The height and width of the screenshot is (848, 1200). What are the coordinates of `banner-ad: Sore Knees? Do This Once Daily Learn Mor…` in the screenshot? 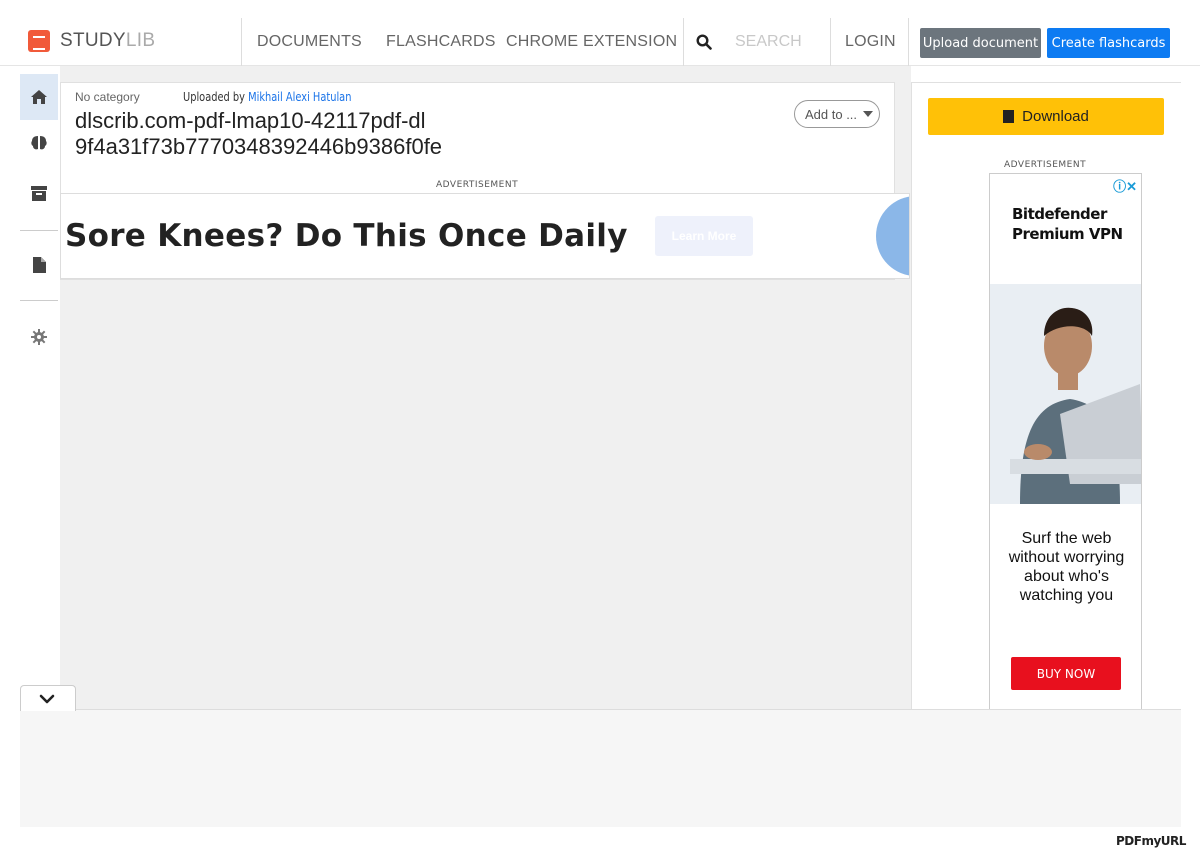 It's located at (485, 236).